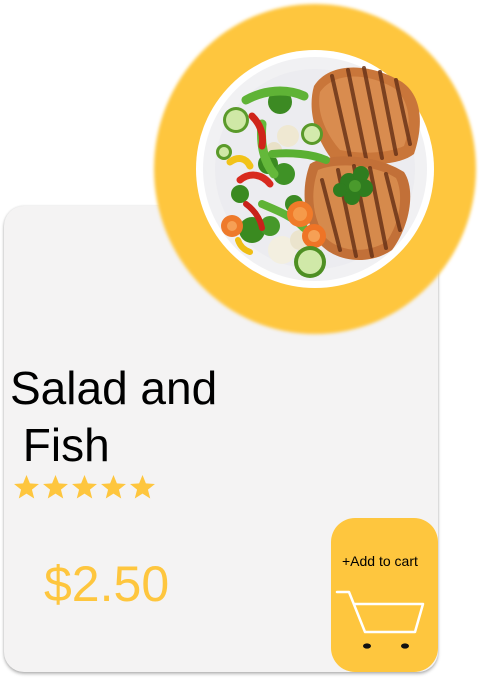 This screenshot has width=482, height=681. I want to click on star-rating, so click(84, 488).